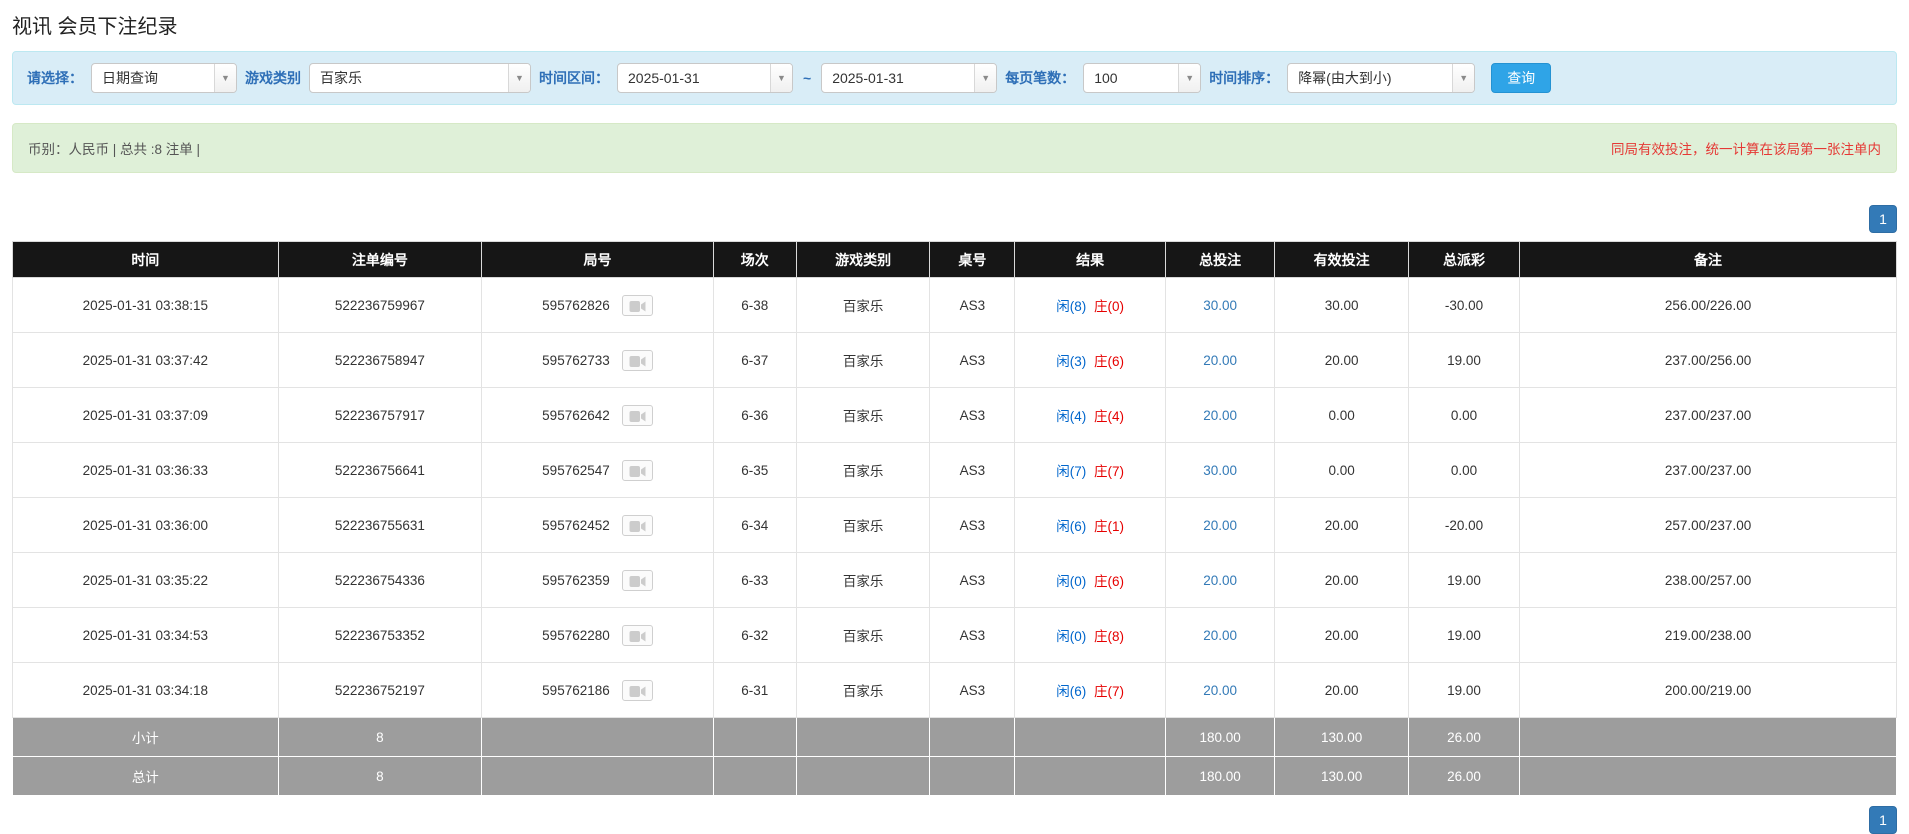  I want to click on cell-session: 6-33, so click(754, 580).